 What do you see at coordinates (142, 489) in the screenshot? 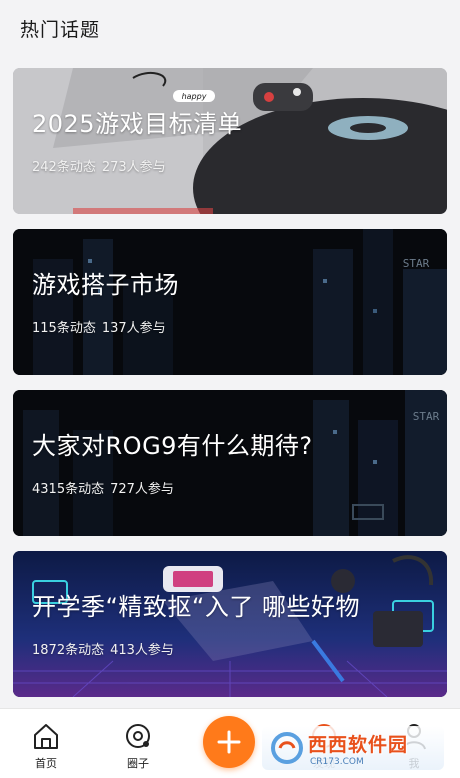
I see `topic-card-3-participants: 727人参与` at bounding box center [142, 489].